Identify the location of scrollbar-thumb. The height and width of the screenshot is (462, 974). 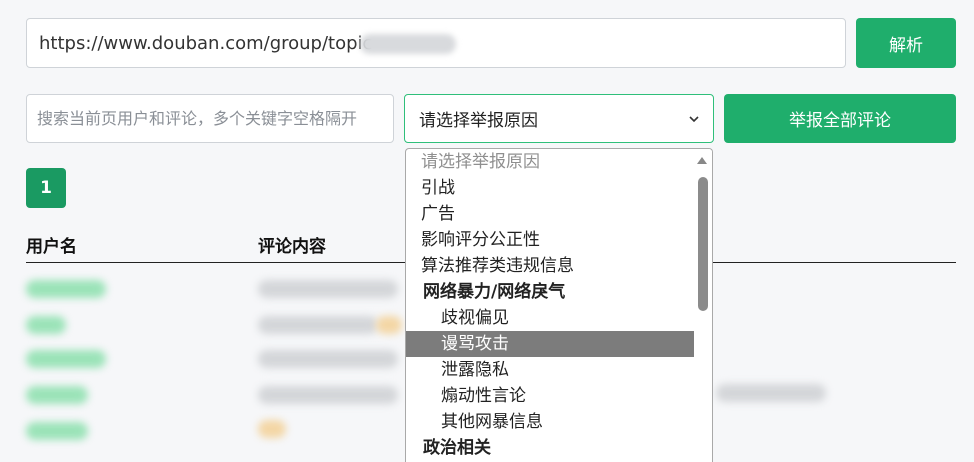
(703, 244).